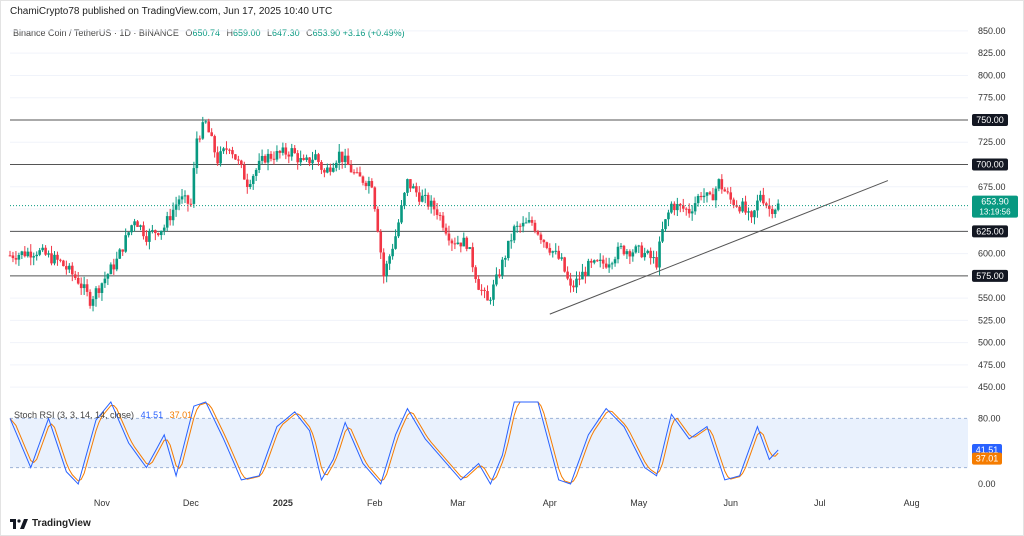  Describe the element at coordinates (992, 142) in the screenshot. I see `price-tick-label: 725.00` at that location.